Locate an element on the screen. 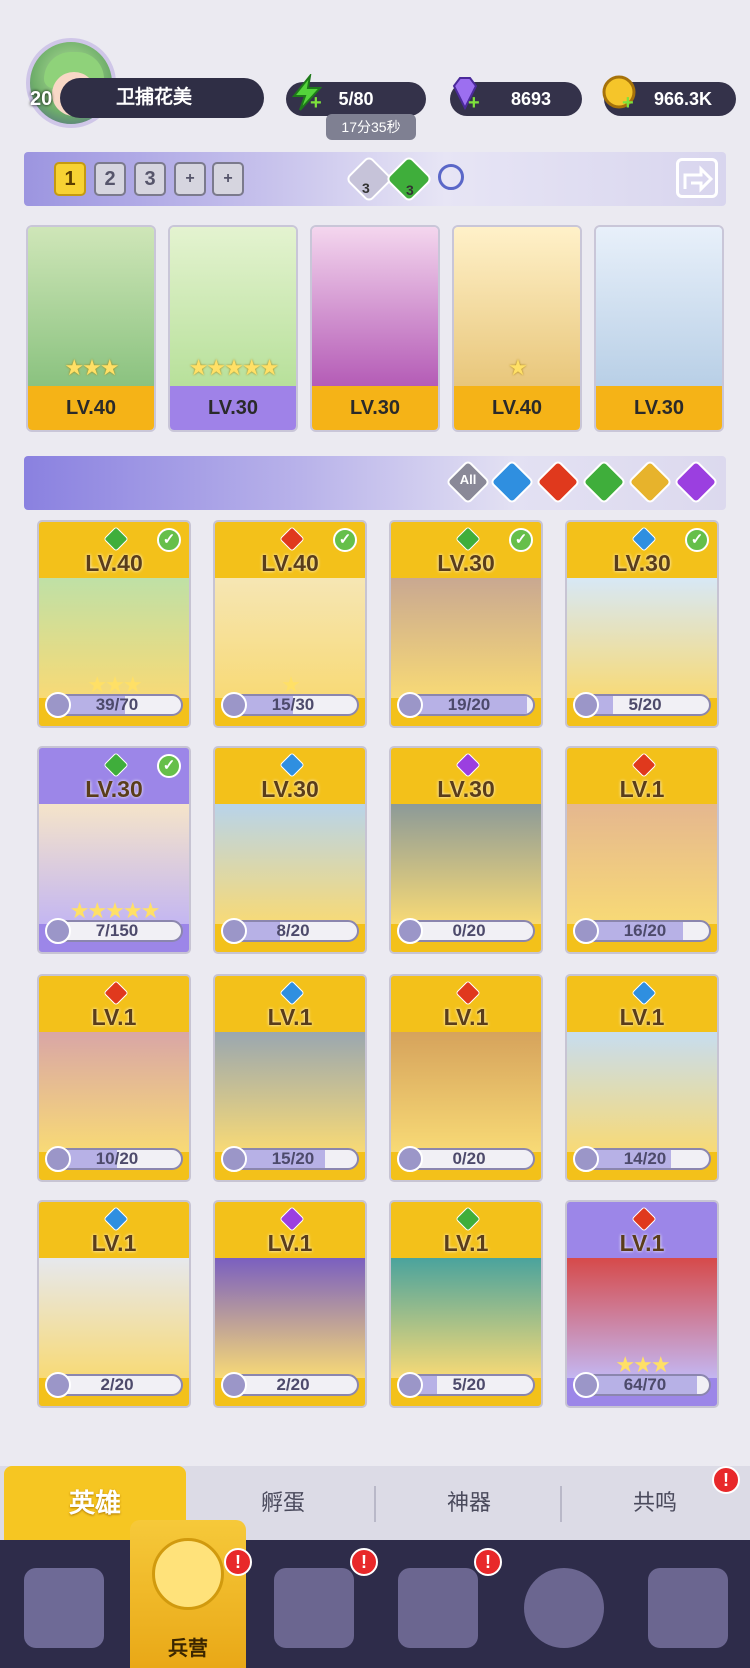 Image resolution: width=750 pixels, height=1668 pixels. team-hero-1: ★★★ LV.40 is located at coordinates (91, 328).